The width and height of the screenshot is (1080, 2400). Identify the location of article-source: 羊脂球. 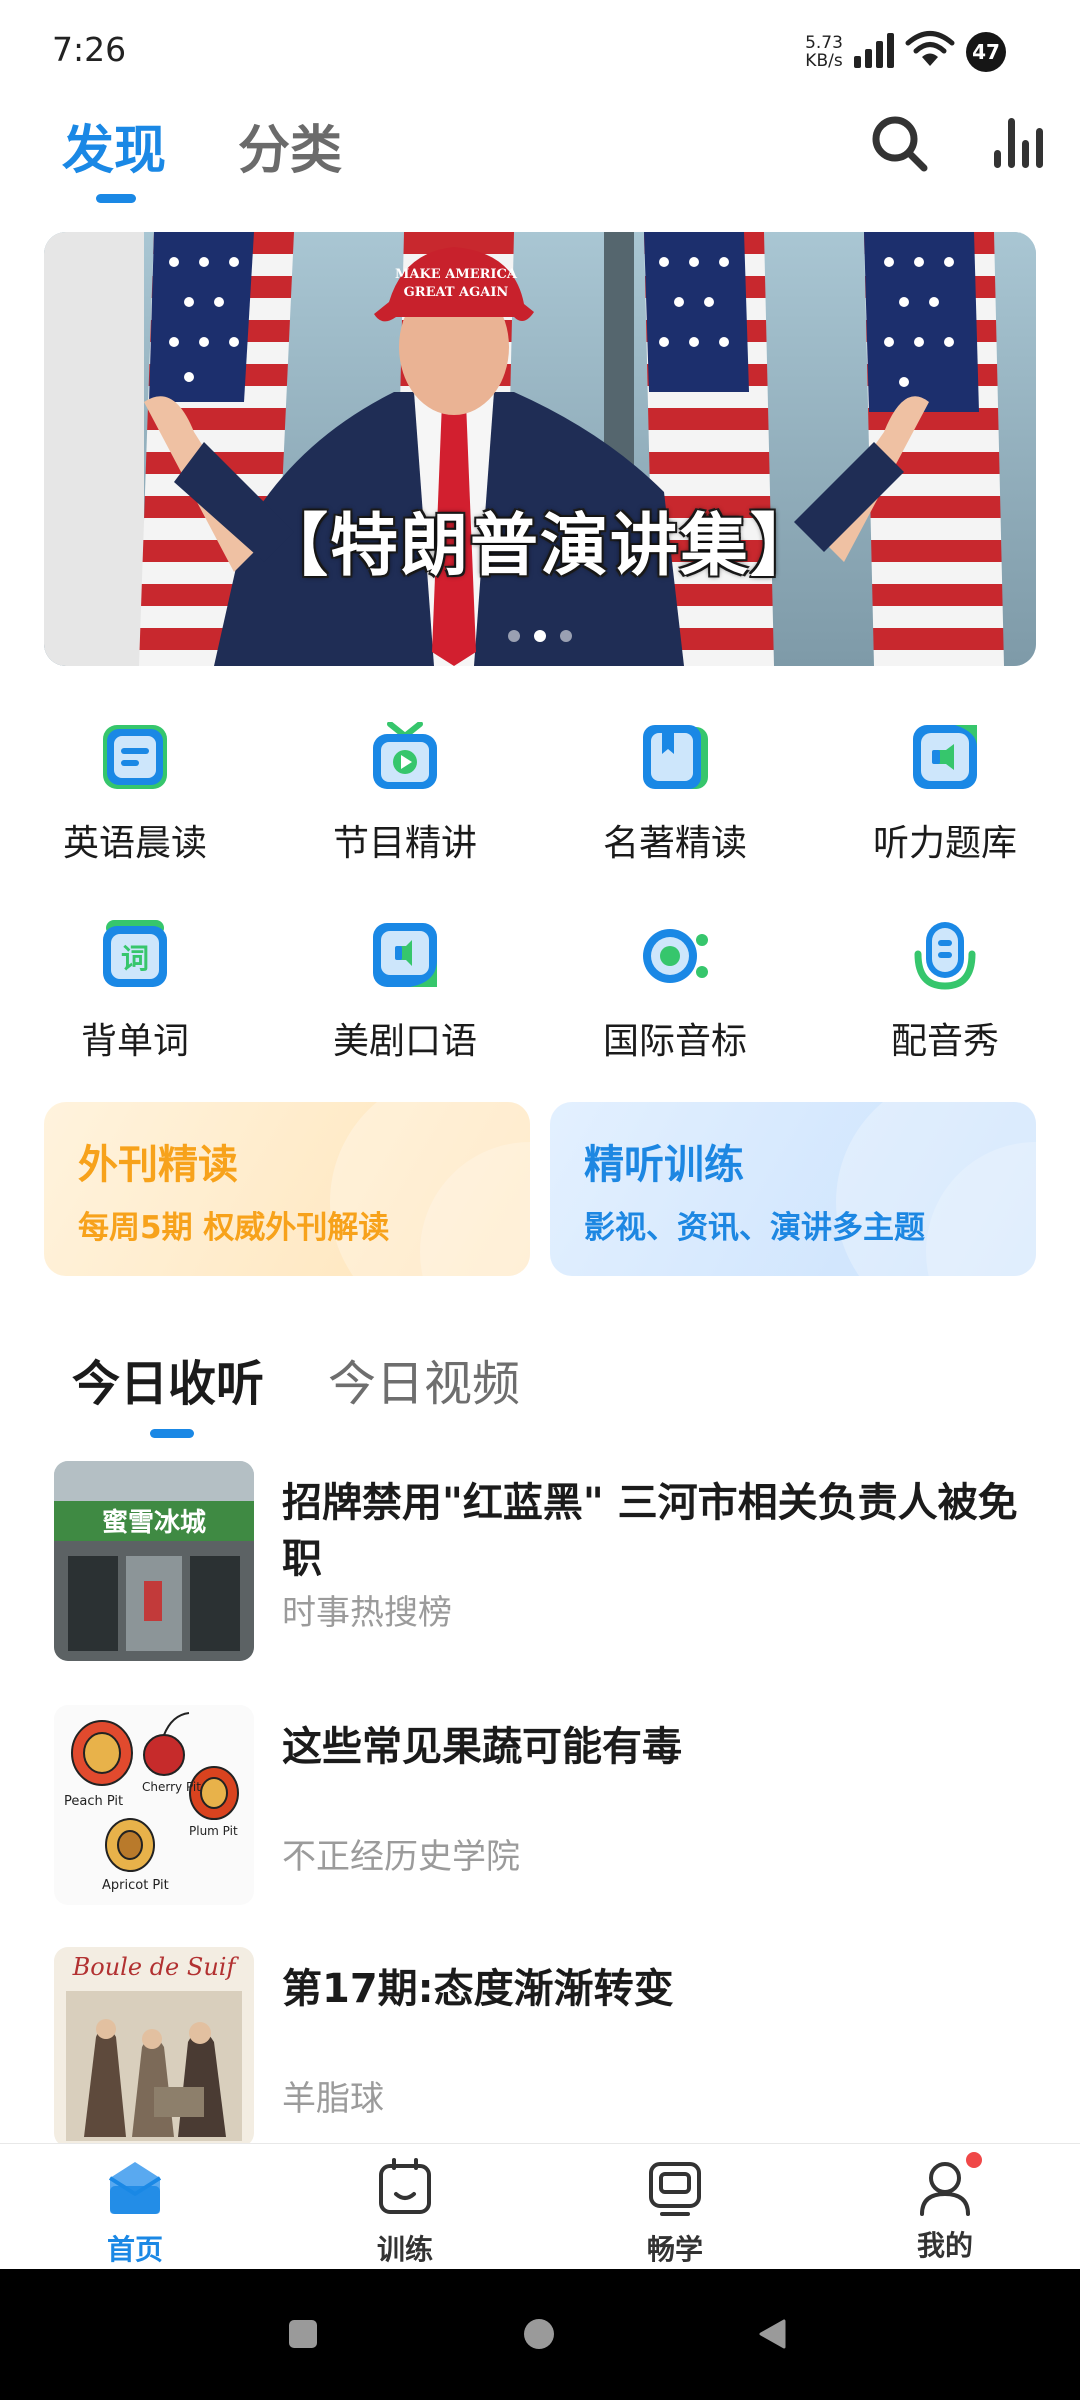
(333, 2099).